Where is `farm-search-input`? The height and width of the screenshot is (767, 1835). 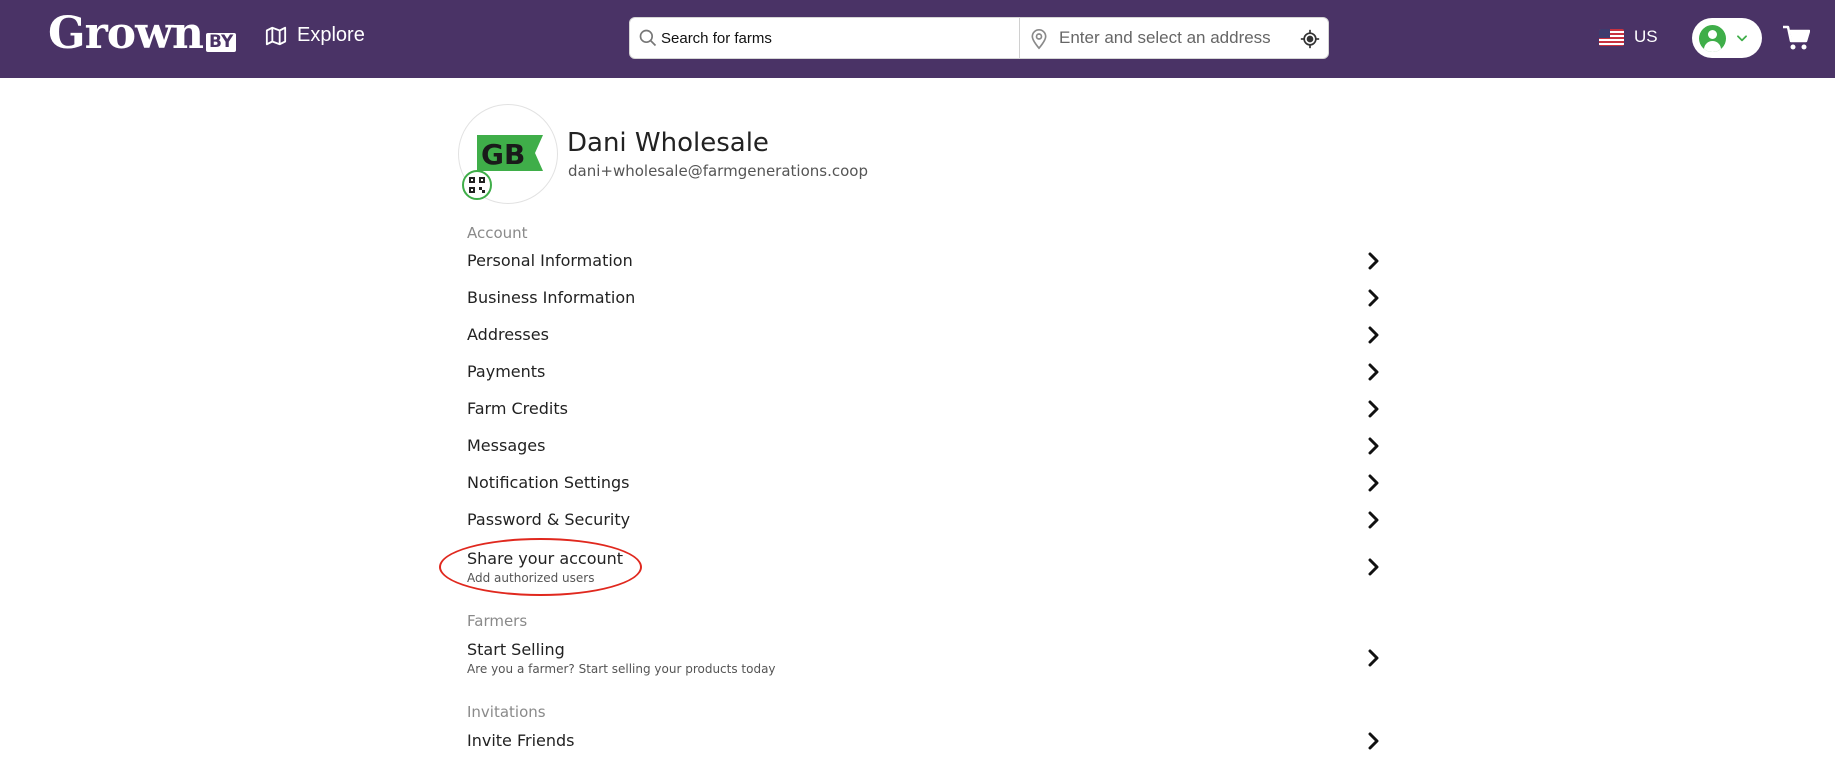 farm-search-input is located at coordinates (836, 38).